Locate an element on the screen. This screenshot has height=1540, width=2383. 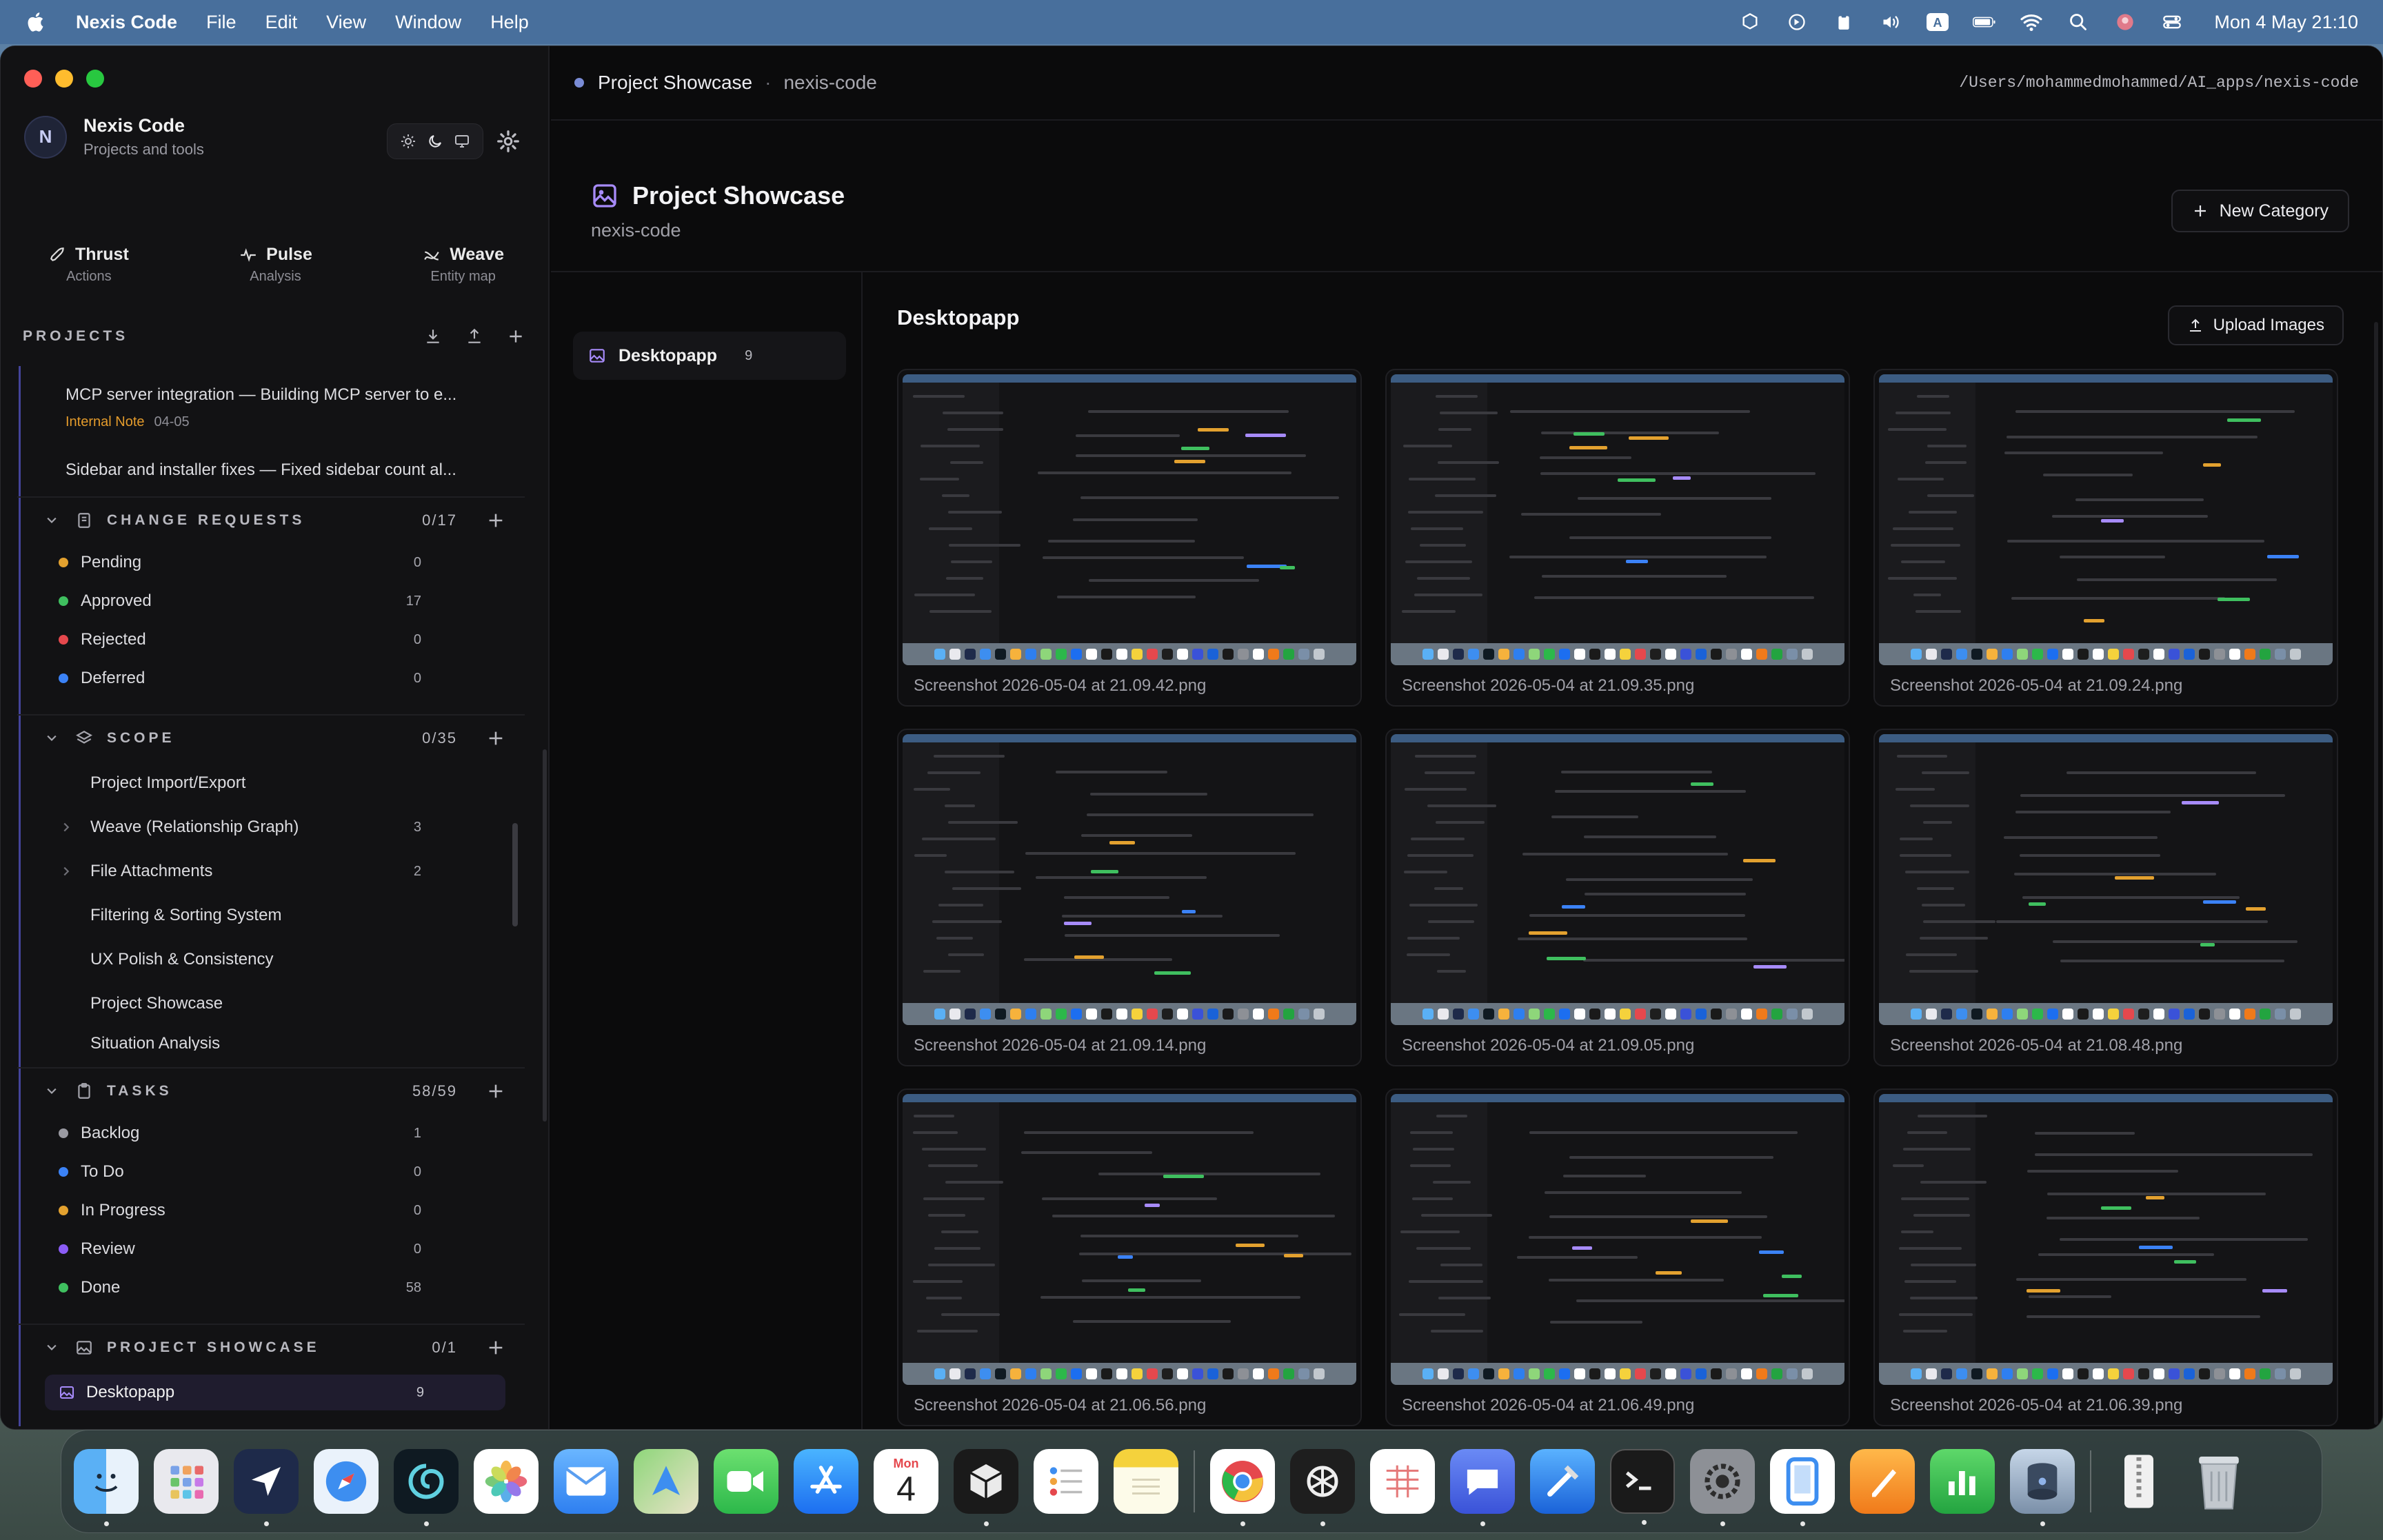
screenshot-card: Screenshot 2026-05-04 at 21.06.56.png is located at coordinates (1129, 1257).